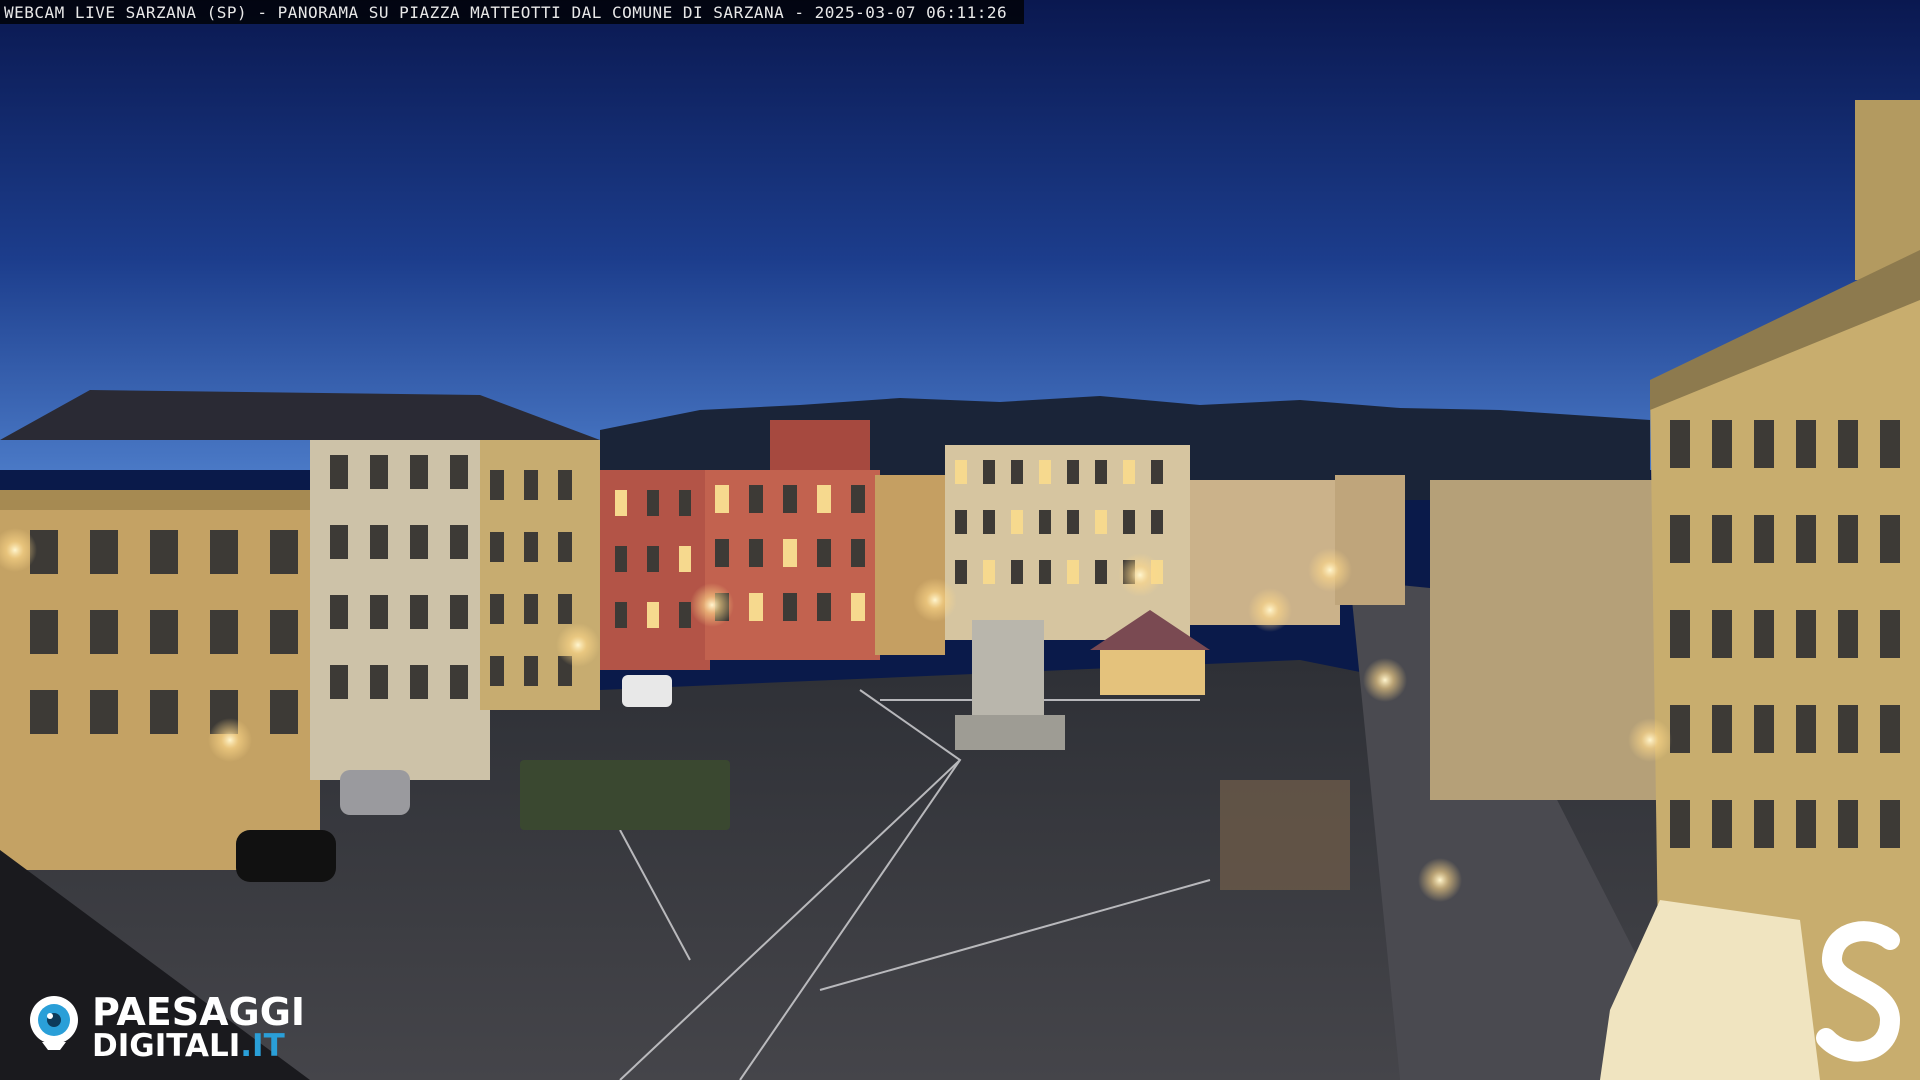  What do you see at coordinates (54, 1023) in the screenshot?
I see `camera-eye-icon` at bounding box center [54, 1023].